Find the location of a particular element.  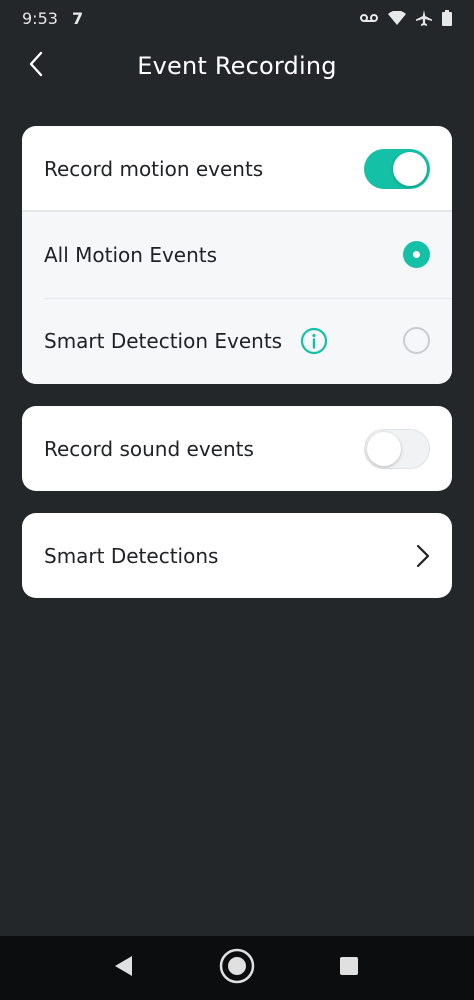

sound-events-card: Record sound events is located at coordinates (237, 448).